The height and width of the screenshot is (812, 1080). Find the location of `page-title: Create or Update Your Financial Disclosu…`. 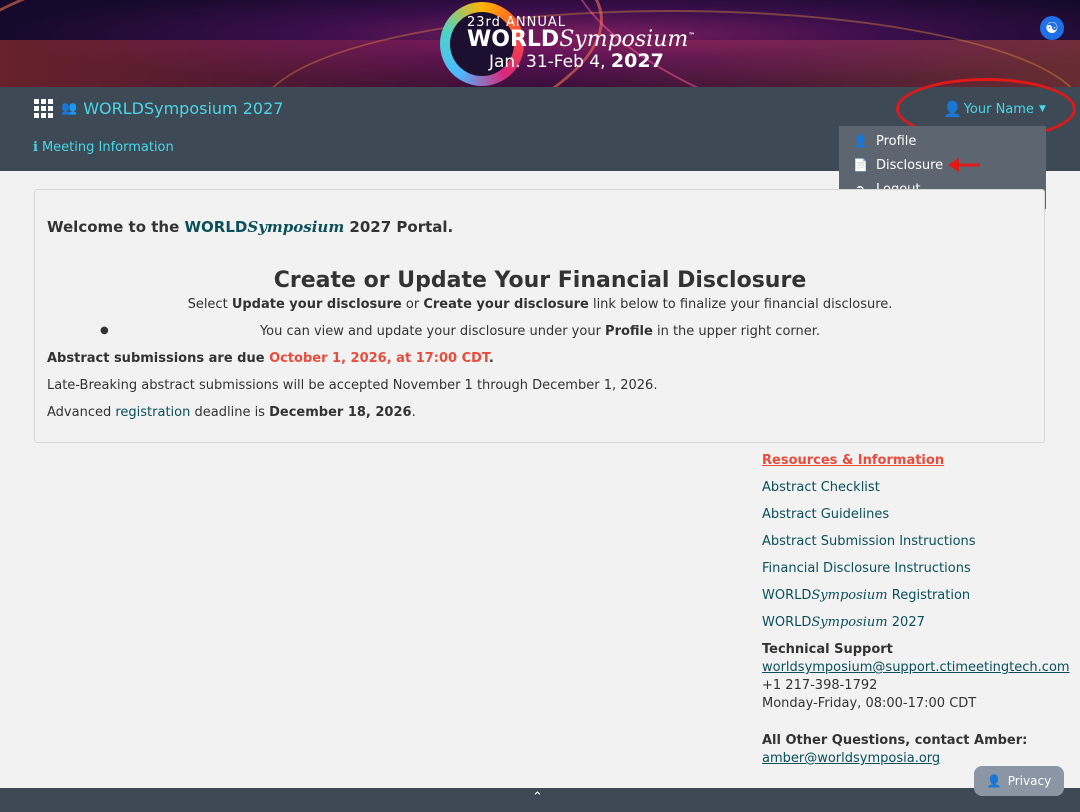

page-title: Create or Update Your Financial Disclosu… is located at coordinates (540, 280).